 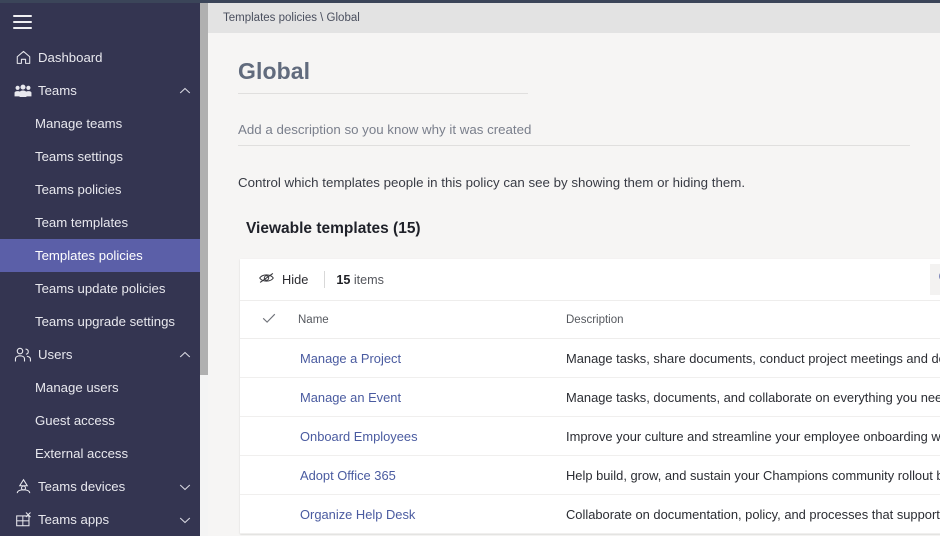 I want to click on sidebar-item-guest-access: Guest access, so click(x=100, y=420).